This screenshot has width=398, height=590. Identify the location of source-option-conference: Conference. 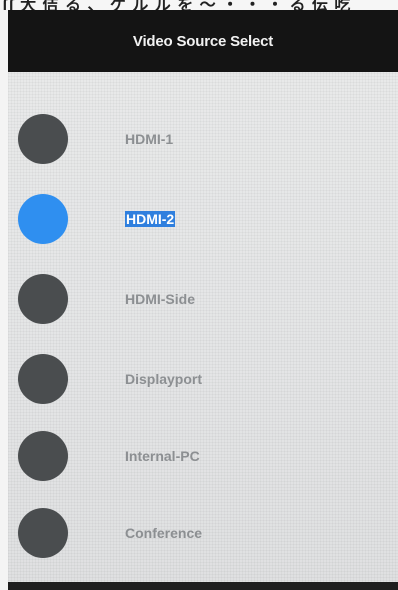
(203, 533).